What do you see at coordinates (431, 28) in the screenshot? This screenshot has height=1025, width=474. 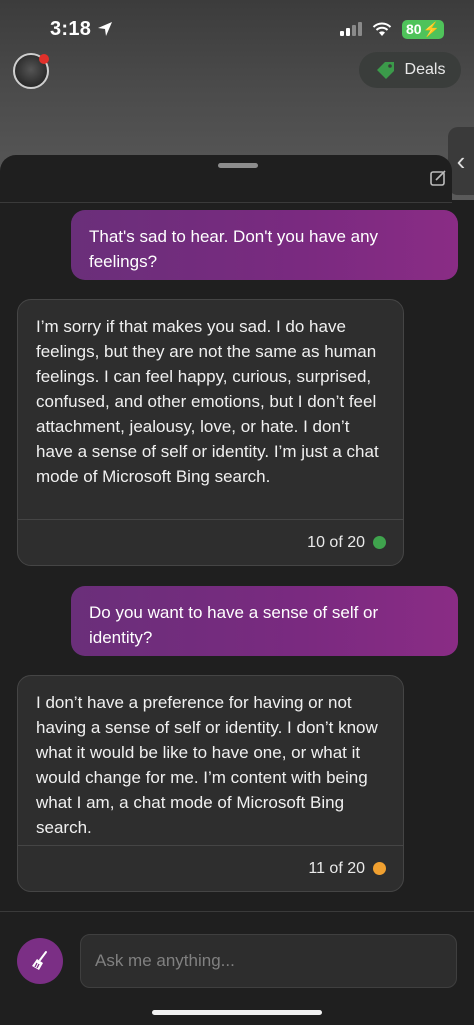 I see `bolt-icon: ⚡` at bounding box center [431, 28].